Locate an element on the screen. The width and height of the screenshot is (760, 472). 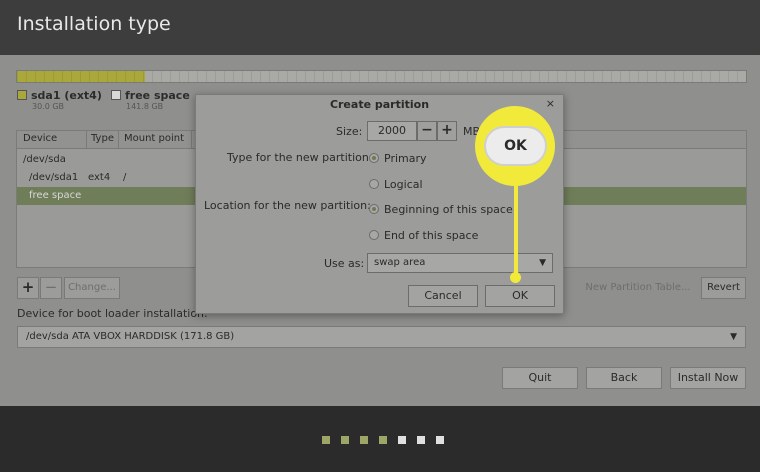
radio-beginning: Beginning of this space is located at coordinates (441, 209).